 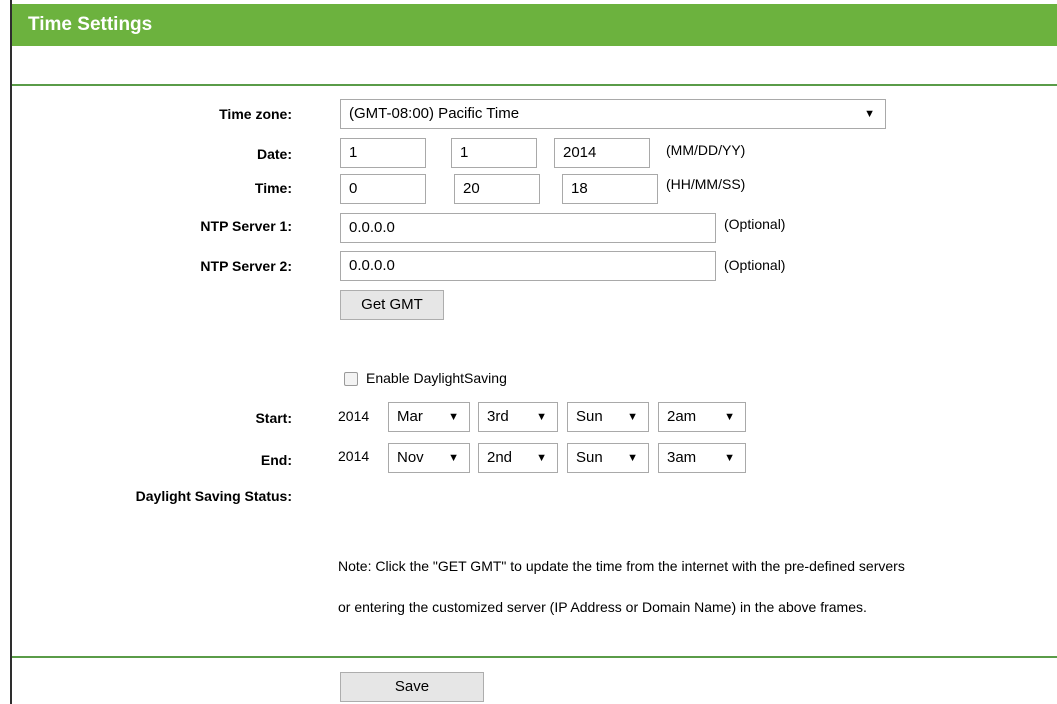 I want to click on date-month-input: 1, so click(x=383, y=153).